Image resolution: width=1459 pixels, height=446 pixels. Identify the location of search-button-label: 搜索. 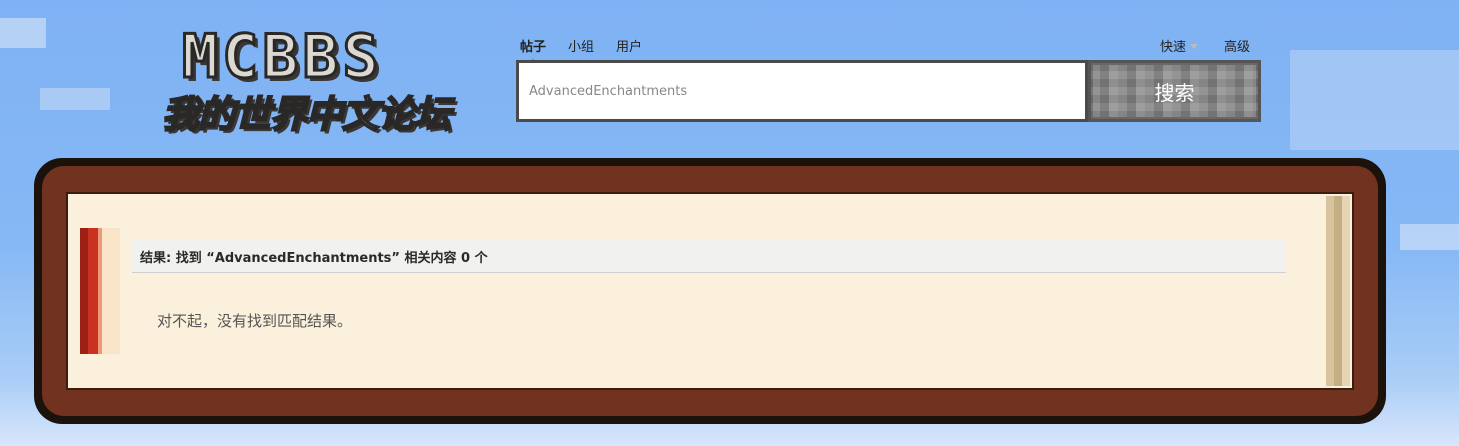
(1174, 92).